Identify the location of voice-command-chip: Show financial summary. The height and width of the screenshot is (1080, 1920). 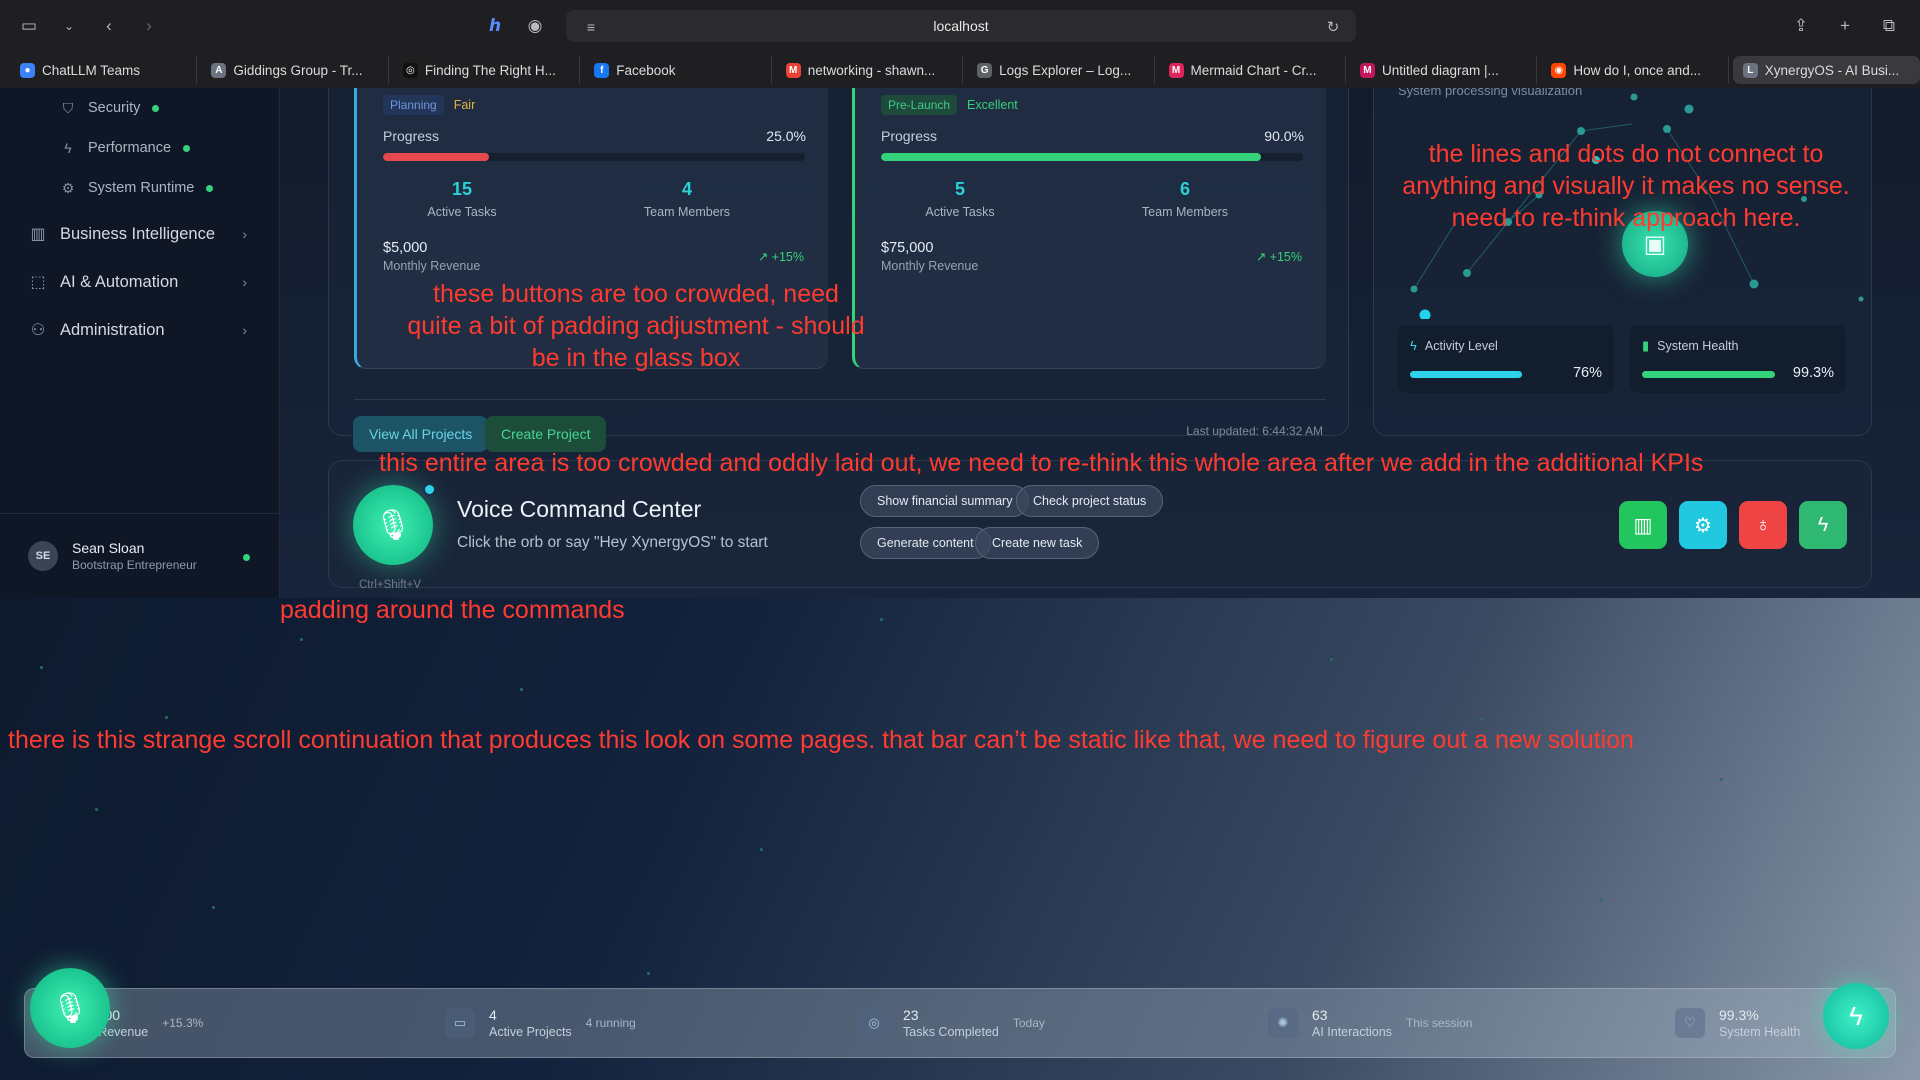
(945, 501).